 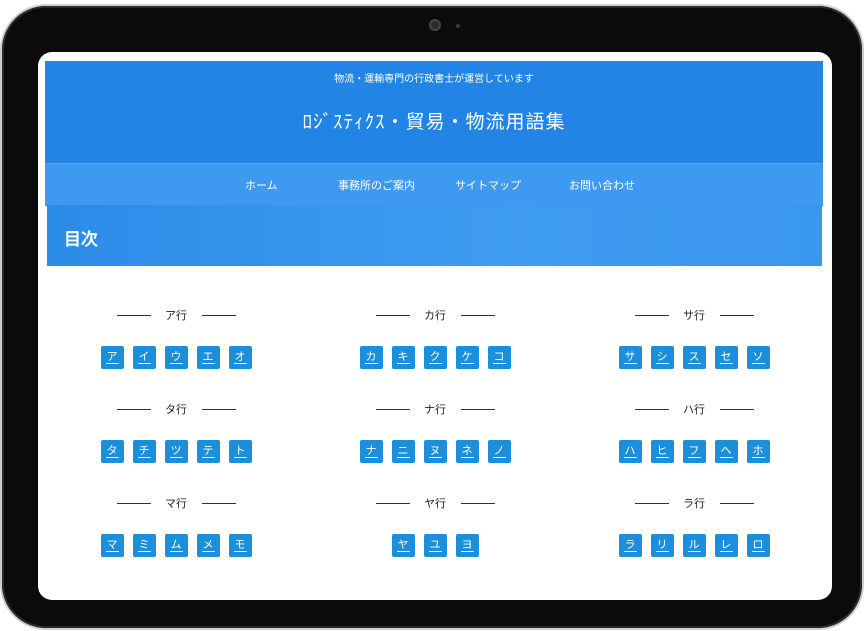 What do you see at coordinates (144, 357) in the screenshot?
I see `kana-key: イ` at bounding box center [144, 357].